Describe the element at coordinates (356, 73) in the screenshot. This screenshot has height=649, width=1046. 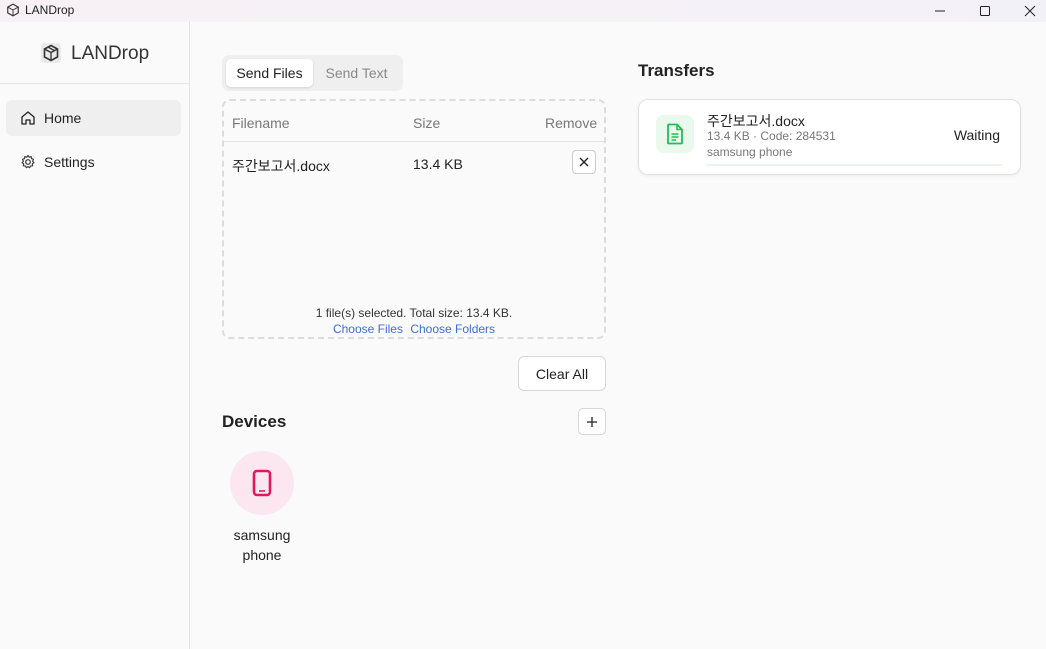
I see `tab-send-text: Send Text` at that location.